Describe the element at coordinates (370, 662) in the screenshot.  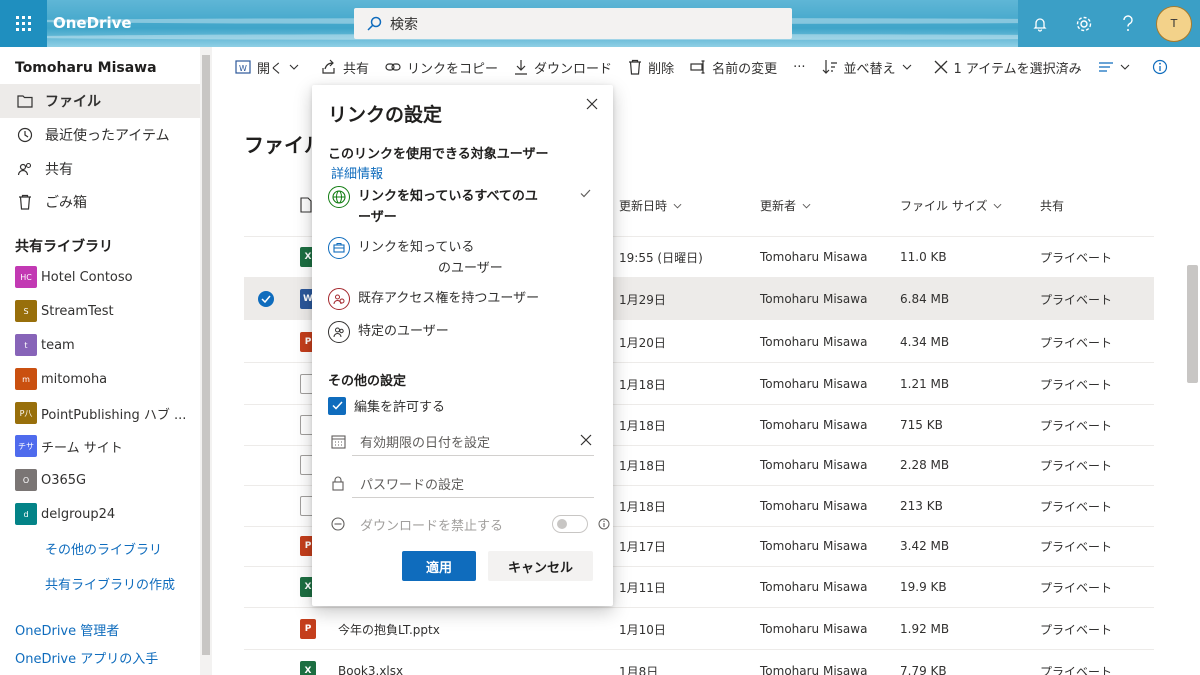
I see `file-name-link: Book3.xlsx` at that location.